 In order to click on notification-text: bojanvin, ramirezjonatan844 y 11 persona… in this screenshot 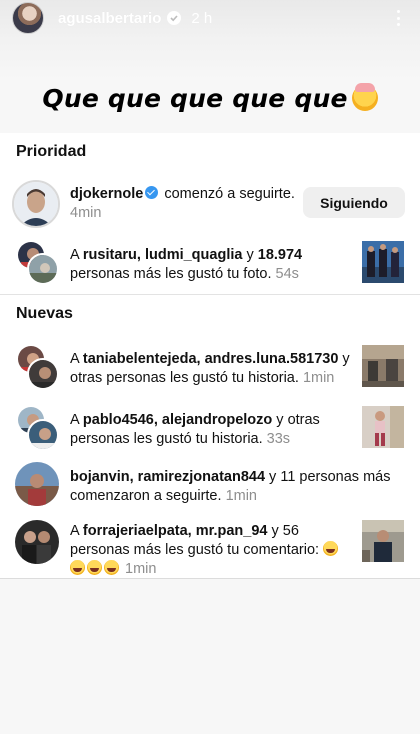, I will do `click(230, 486)`.